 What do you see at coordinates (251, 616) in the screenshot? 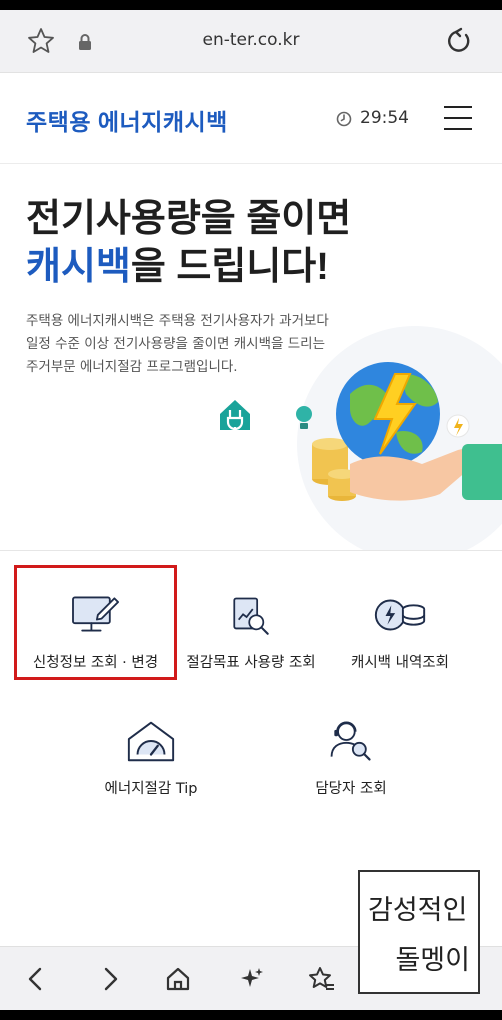
I see `report-search-icon` at bounding box center [251, 616].